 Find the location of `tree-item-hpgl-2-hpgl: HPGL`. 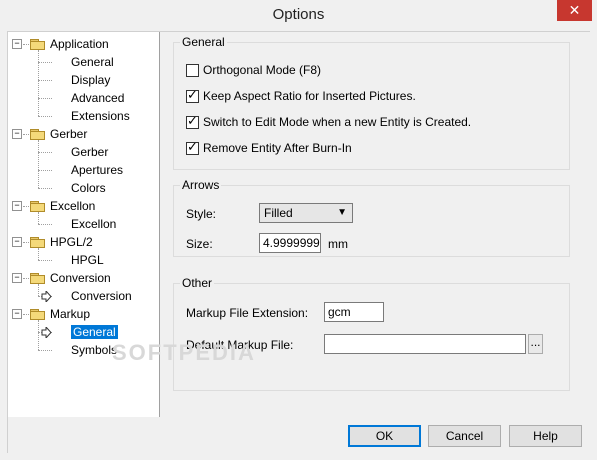

tree-item-hpgl-2-hpgl: HPGL is located at coordinates (87, 260).